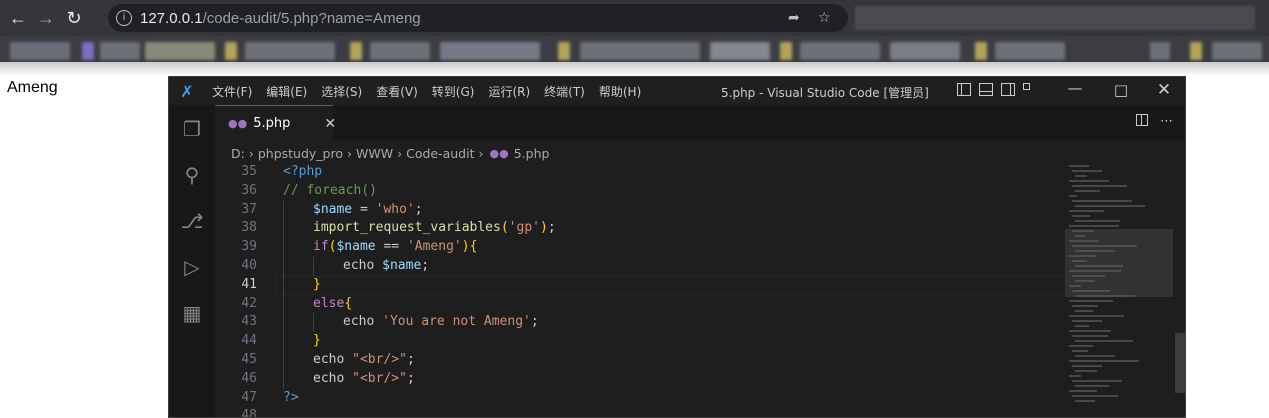  Describe the element at coordinates (640, 191) in the screenshot. I see `code-line: 36 // foreach()` at that location.